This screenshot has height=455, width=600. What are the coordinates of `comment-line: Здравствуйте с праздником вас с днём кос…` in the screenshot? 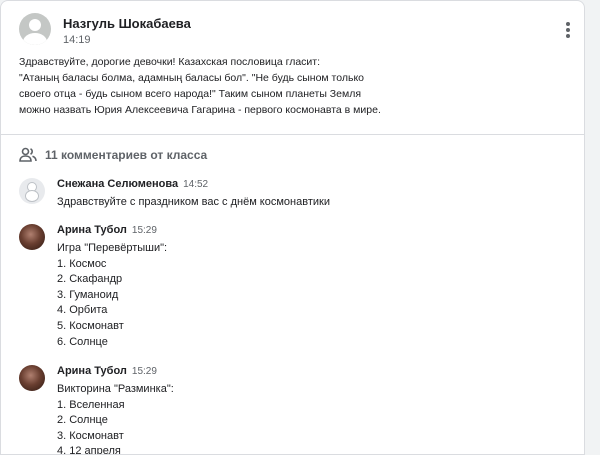 It's located at (193, 202).